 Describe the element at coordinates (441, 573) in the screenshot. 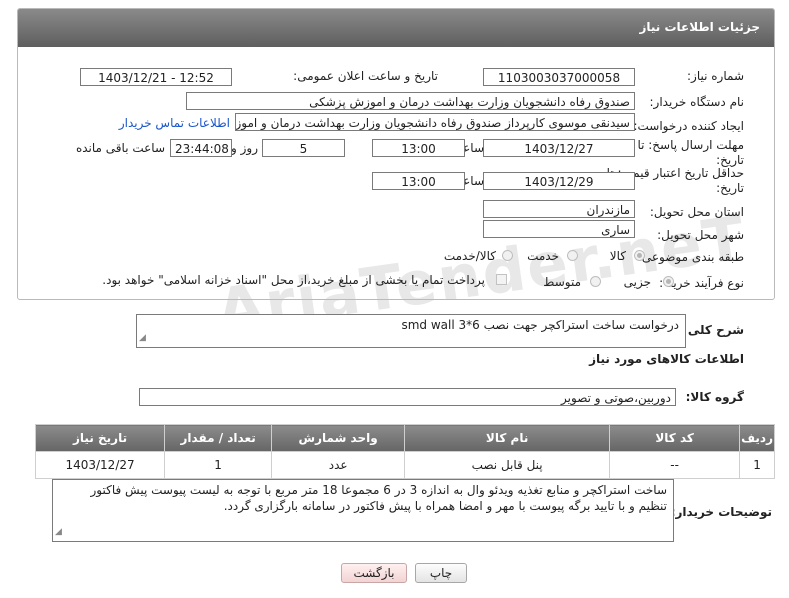

I see `print-button: چاپ` at that location.